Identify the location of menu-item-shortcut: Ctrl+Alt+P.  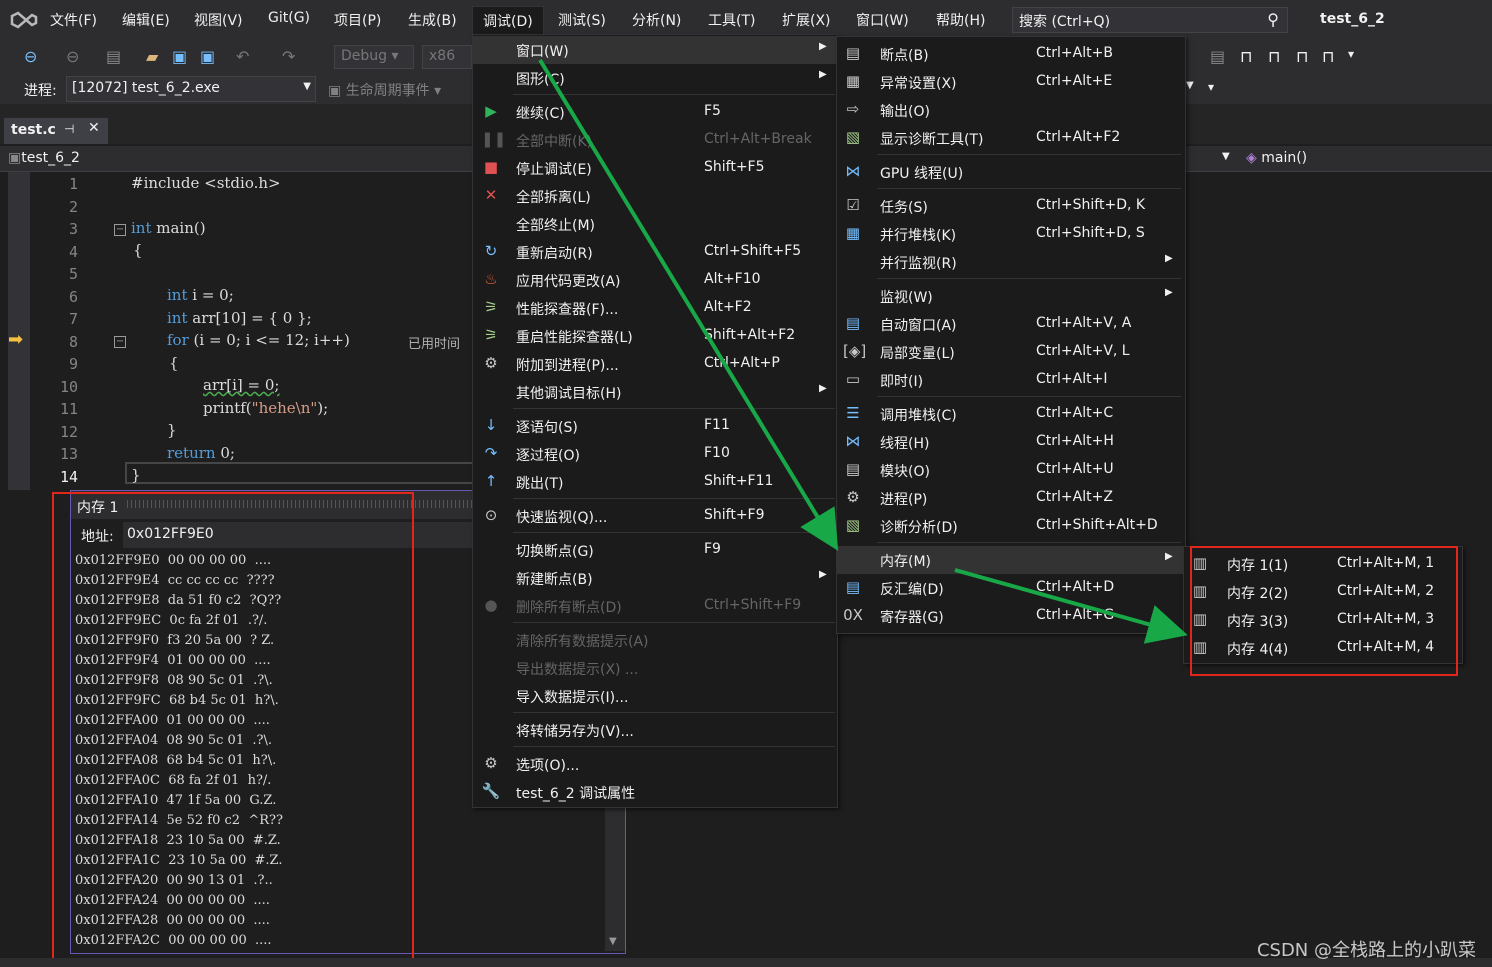
(742, 363).